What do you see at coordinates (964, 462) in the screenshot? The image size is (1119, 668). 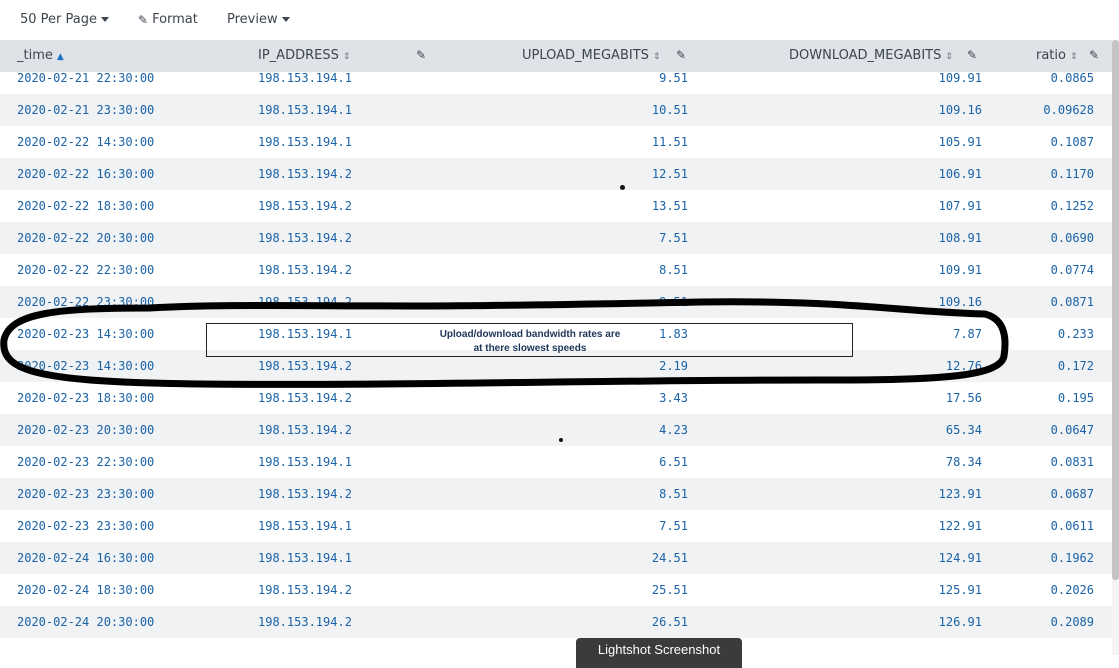 I see `cell-download-megabits: 78.34` at bounding box center [964, 462].